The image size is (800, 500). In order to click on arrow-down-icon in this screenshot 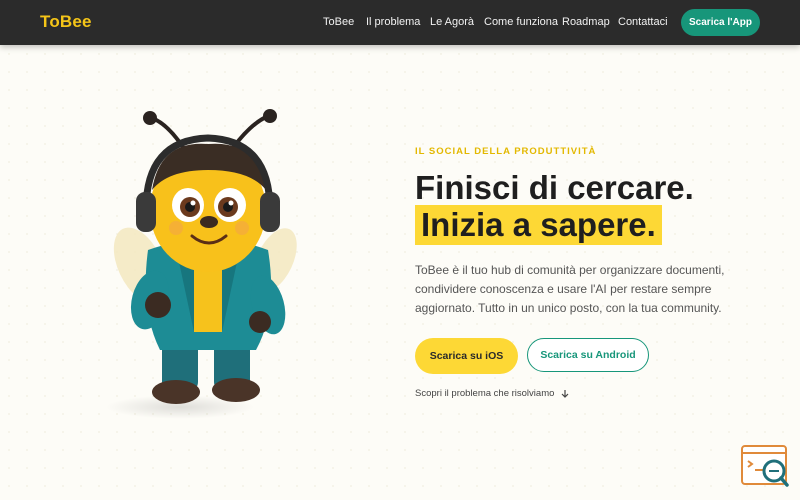, I will do `click(565, 393)`.